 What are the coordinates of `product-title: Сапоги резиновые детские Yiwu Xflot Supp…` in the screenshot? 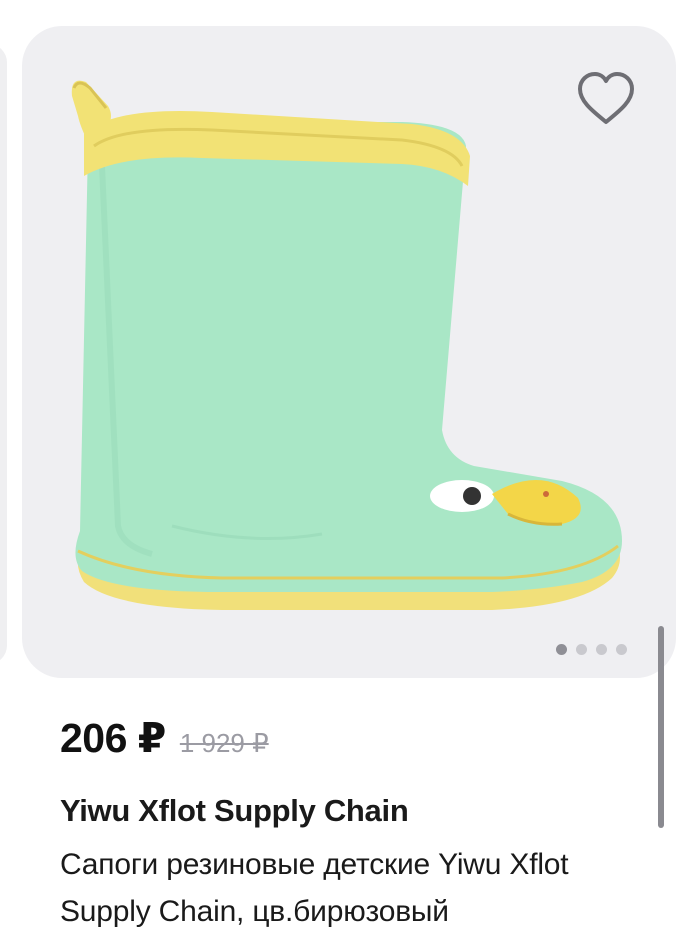 It's located at (360, 888).